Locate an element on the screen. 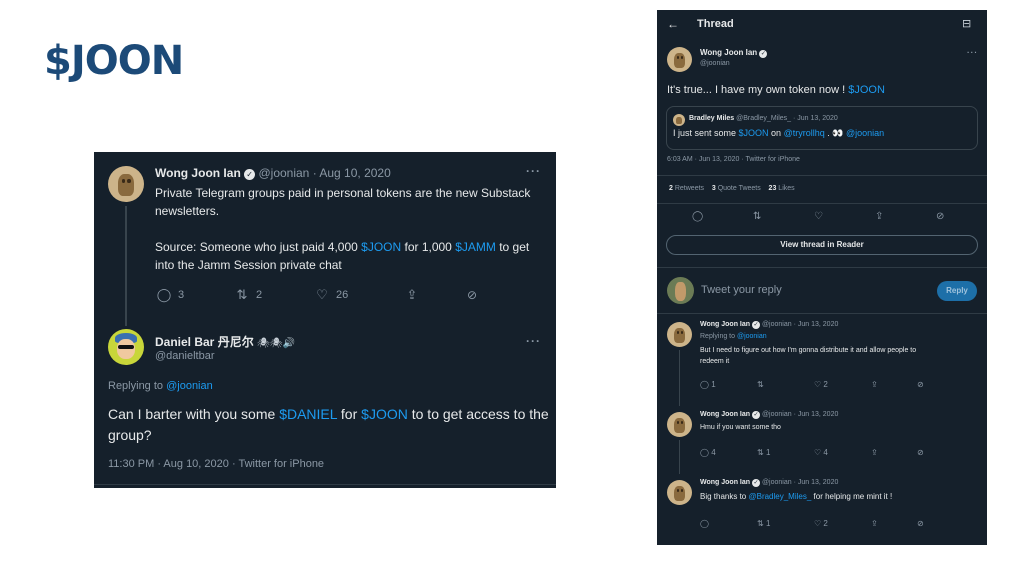 Image resolution: width=1024 pixels, height=562 pixels. tweet-date: Aug 10, 2020 is located at coordinates (354, 173).